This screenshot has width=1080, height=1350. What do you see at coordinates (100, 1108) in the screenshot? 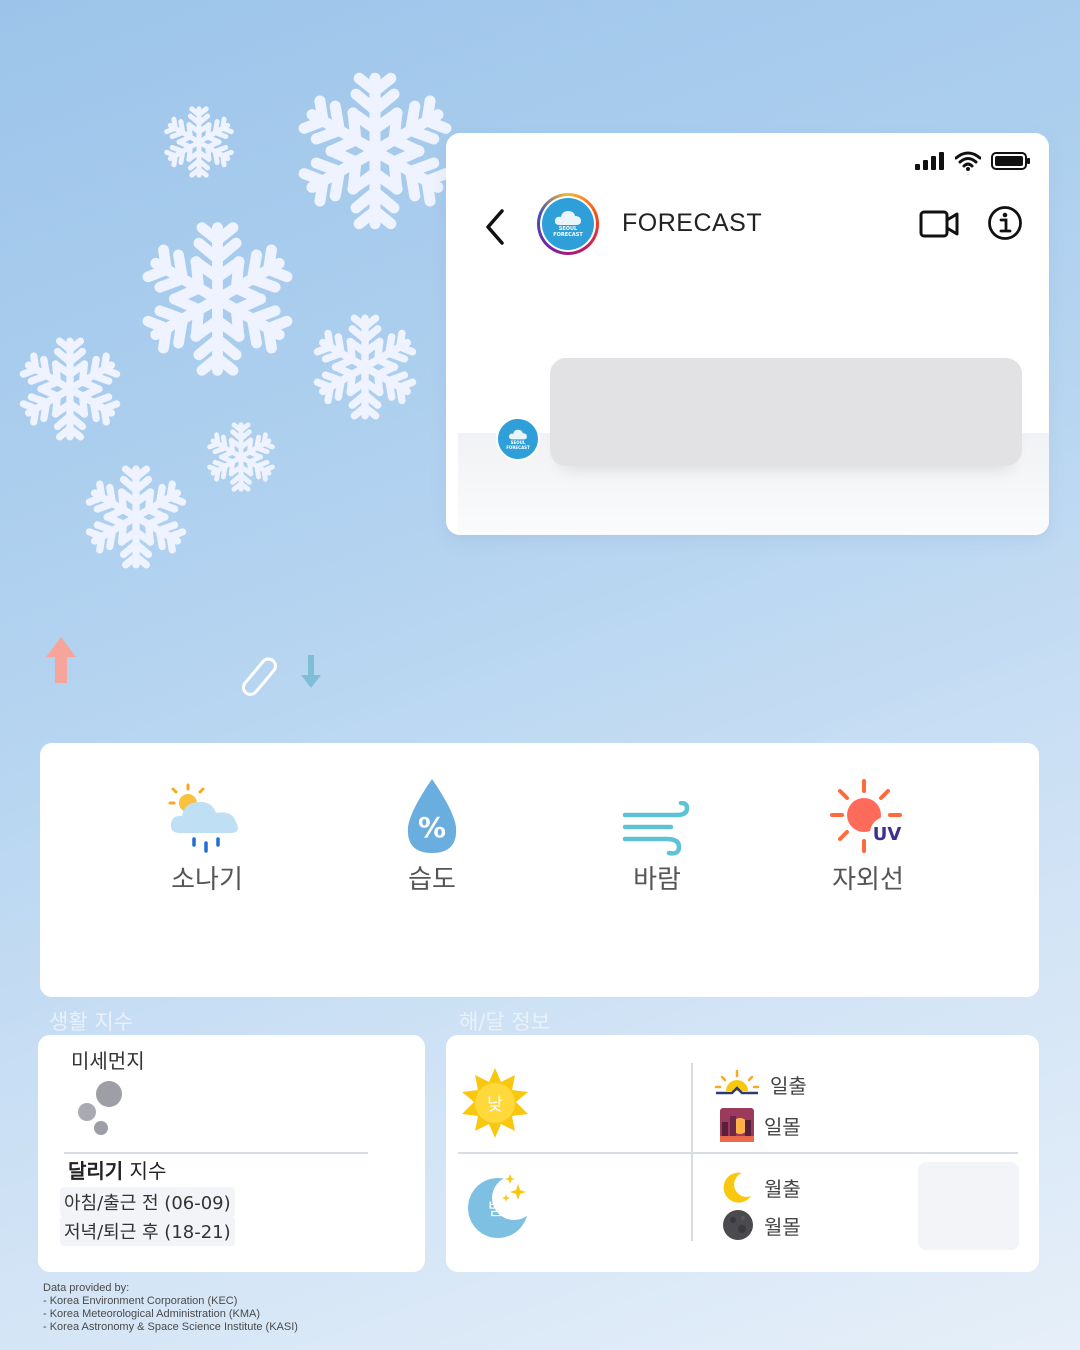
I see `dust-particles-icon` at bounding box center [100, 1108].